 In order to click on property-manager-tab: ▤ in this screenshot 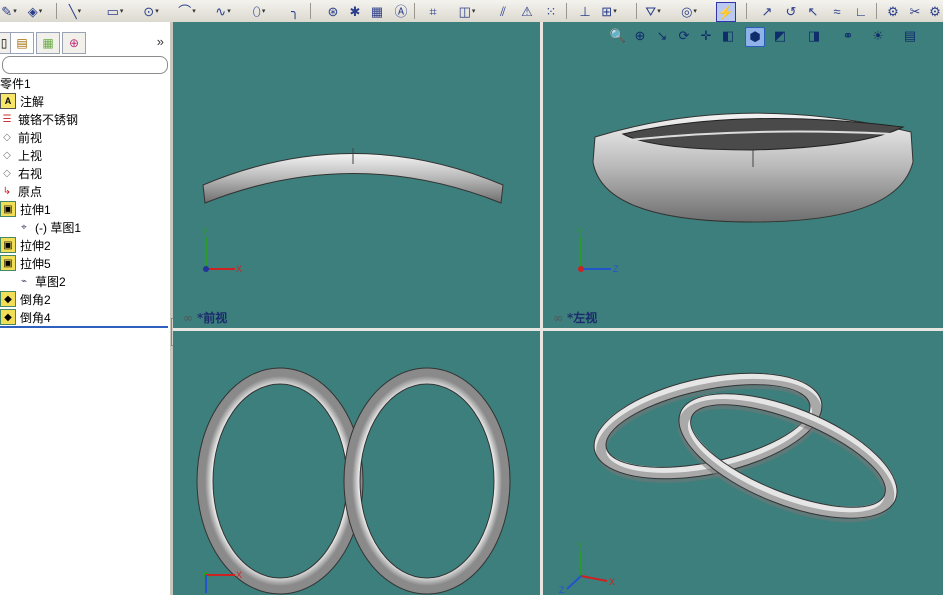, I will do `click(22, 43)`.